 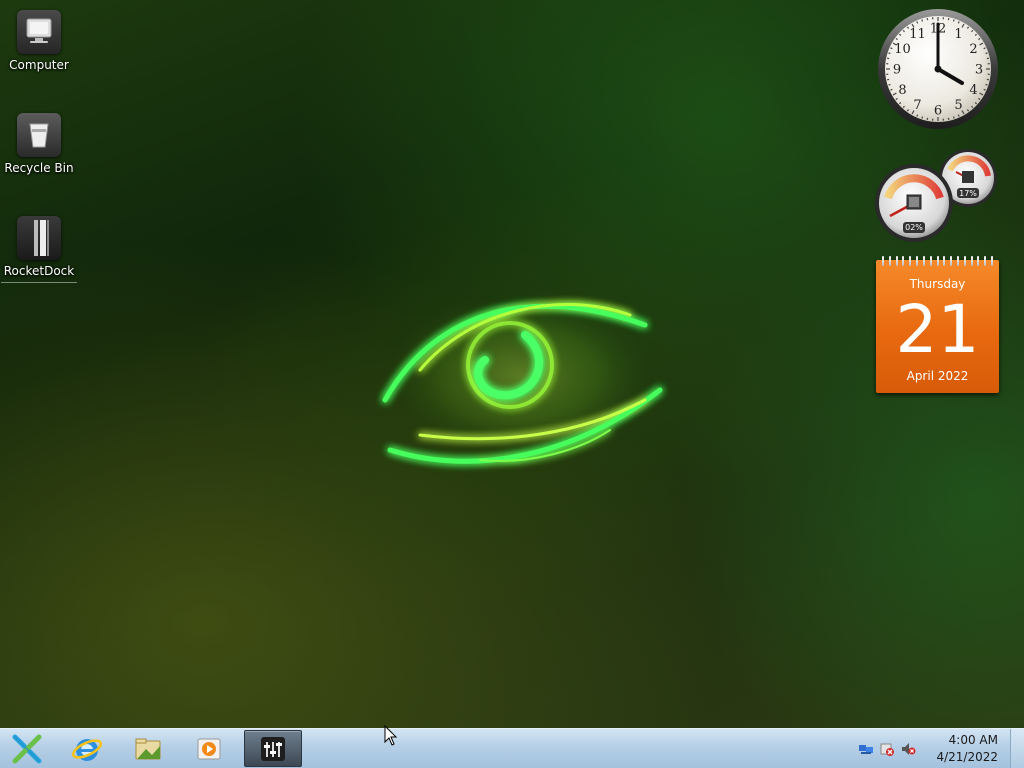 What do you see at coordinates (937, 261) in the screenshot?
I see `calendar-rings` at bounding box center [937, 261].